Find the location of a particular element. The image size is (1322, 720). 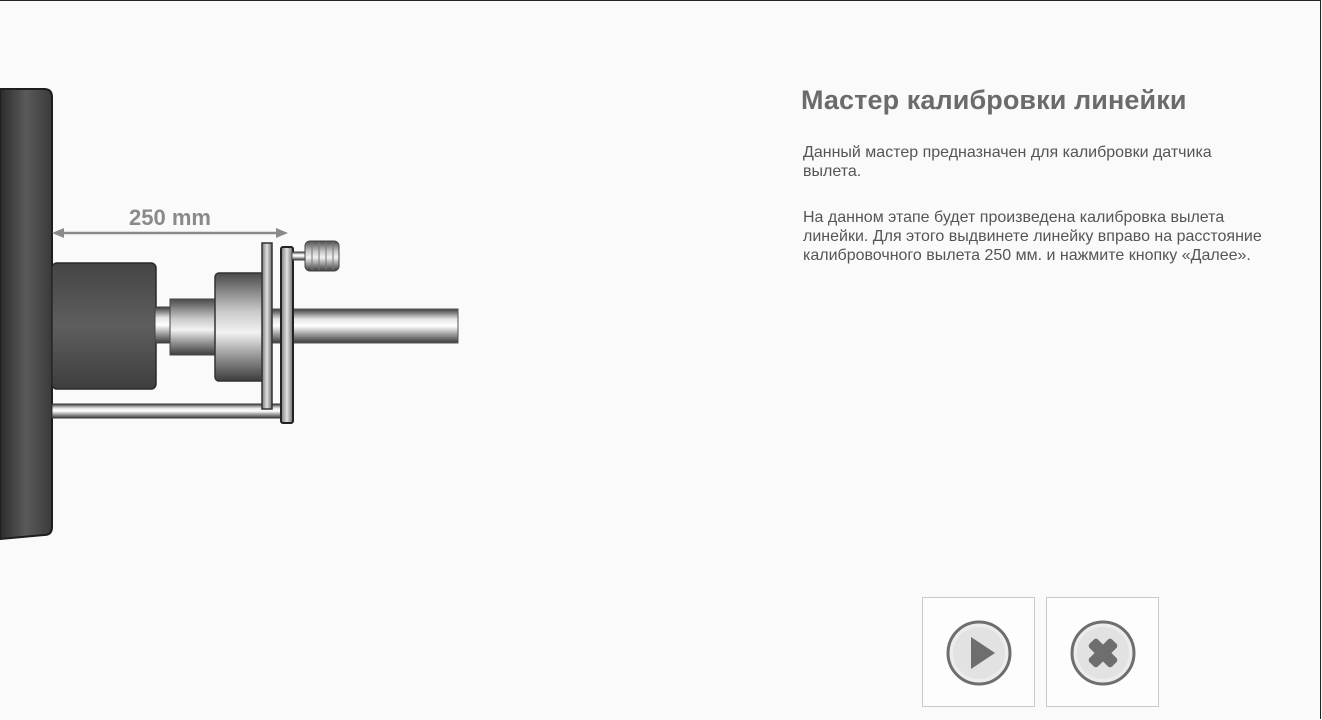

knob-stem is located at coordinates (299, 256).